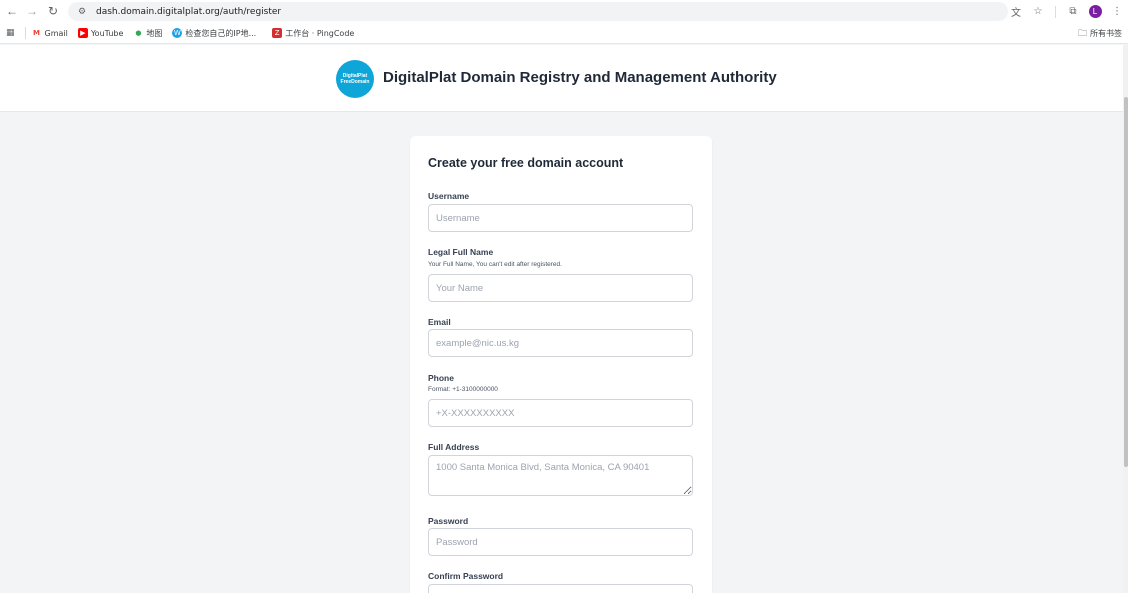 This screenshot has height=593, width=1128. I want to click on folder-icon: 🗀, so click(1082, 33).